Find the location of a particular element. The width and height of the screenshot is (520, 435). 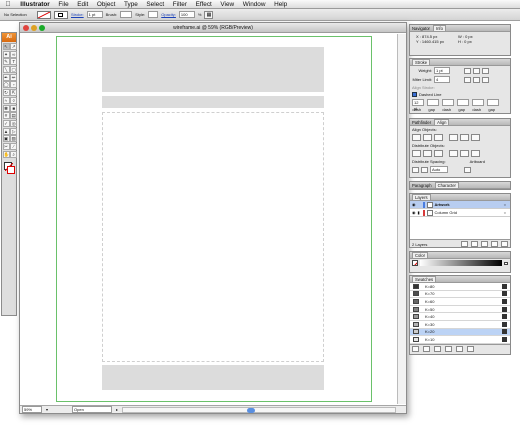

horizontal-scrollbar is located at coordinates (259, 409).